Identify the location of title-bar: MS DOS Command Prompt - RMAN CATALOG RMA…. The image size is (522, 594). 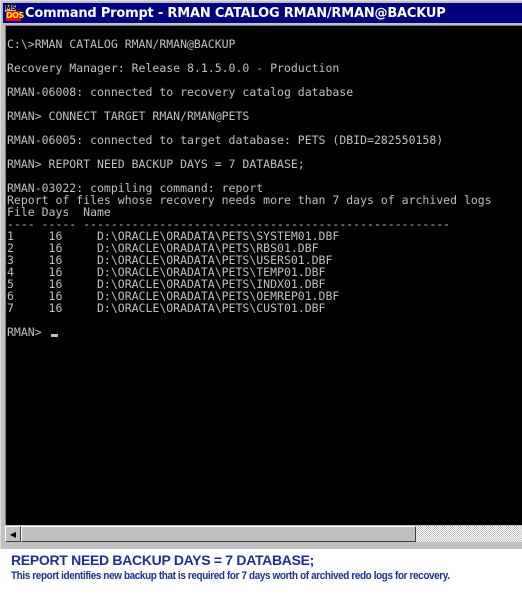
(262, 13).